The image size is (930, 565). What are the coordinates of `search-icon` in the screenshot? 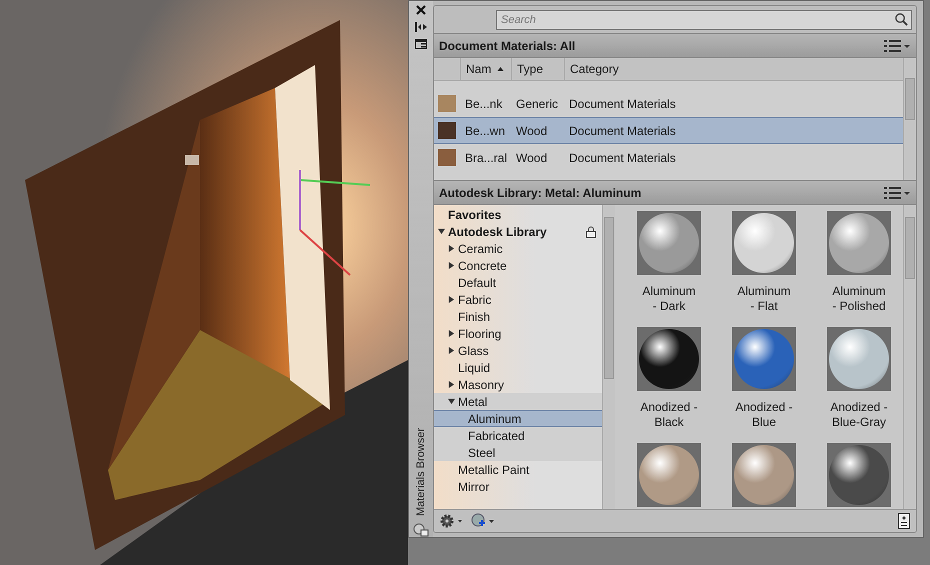 It's located at (901, 19).